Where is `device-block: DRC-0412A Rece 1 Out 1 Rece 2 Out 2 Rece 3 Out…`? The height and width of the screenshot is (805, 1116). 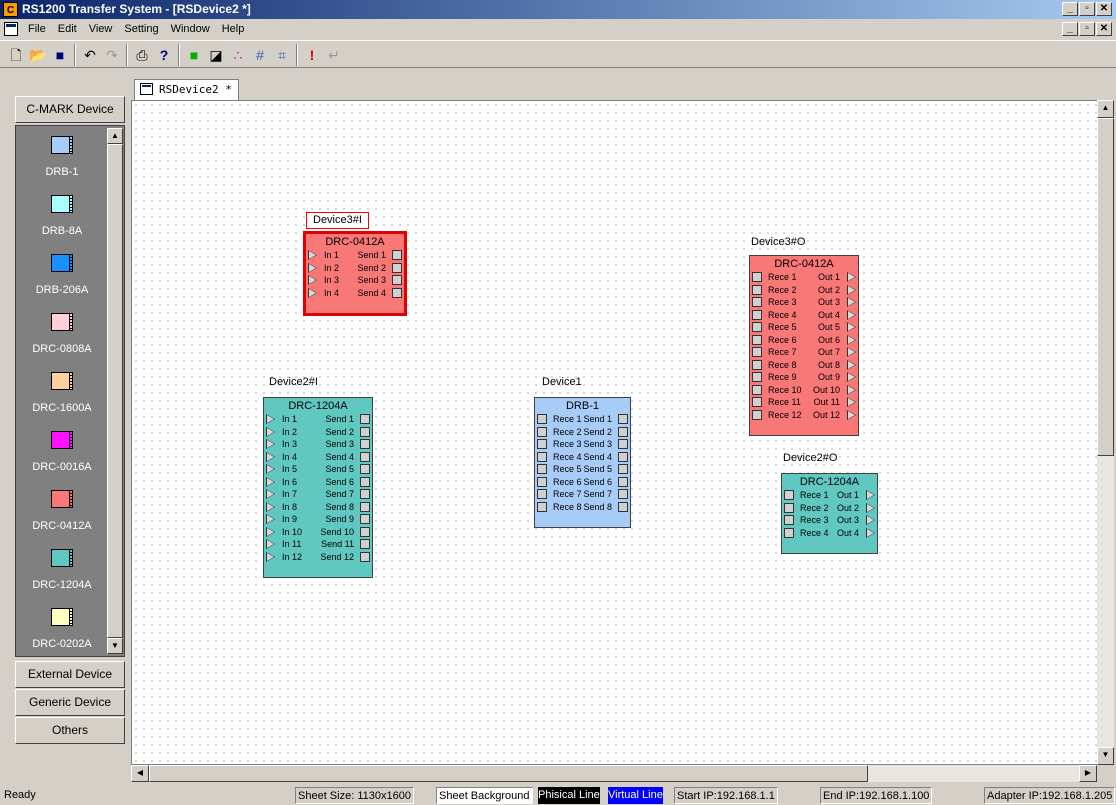
device-block: DRC-0412A Rece 1 Out 1 Rece 2 Out 2 Rece 3 Out… is located at coordinates (804, 345).